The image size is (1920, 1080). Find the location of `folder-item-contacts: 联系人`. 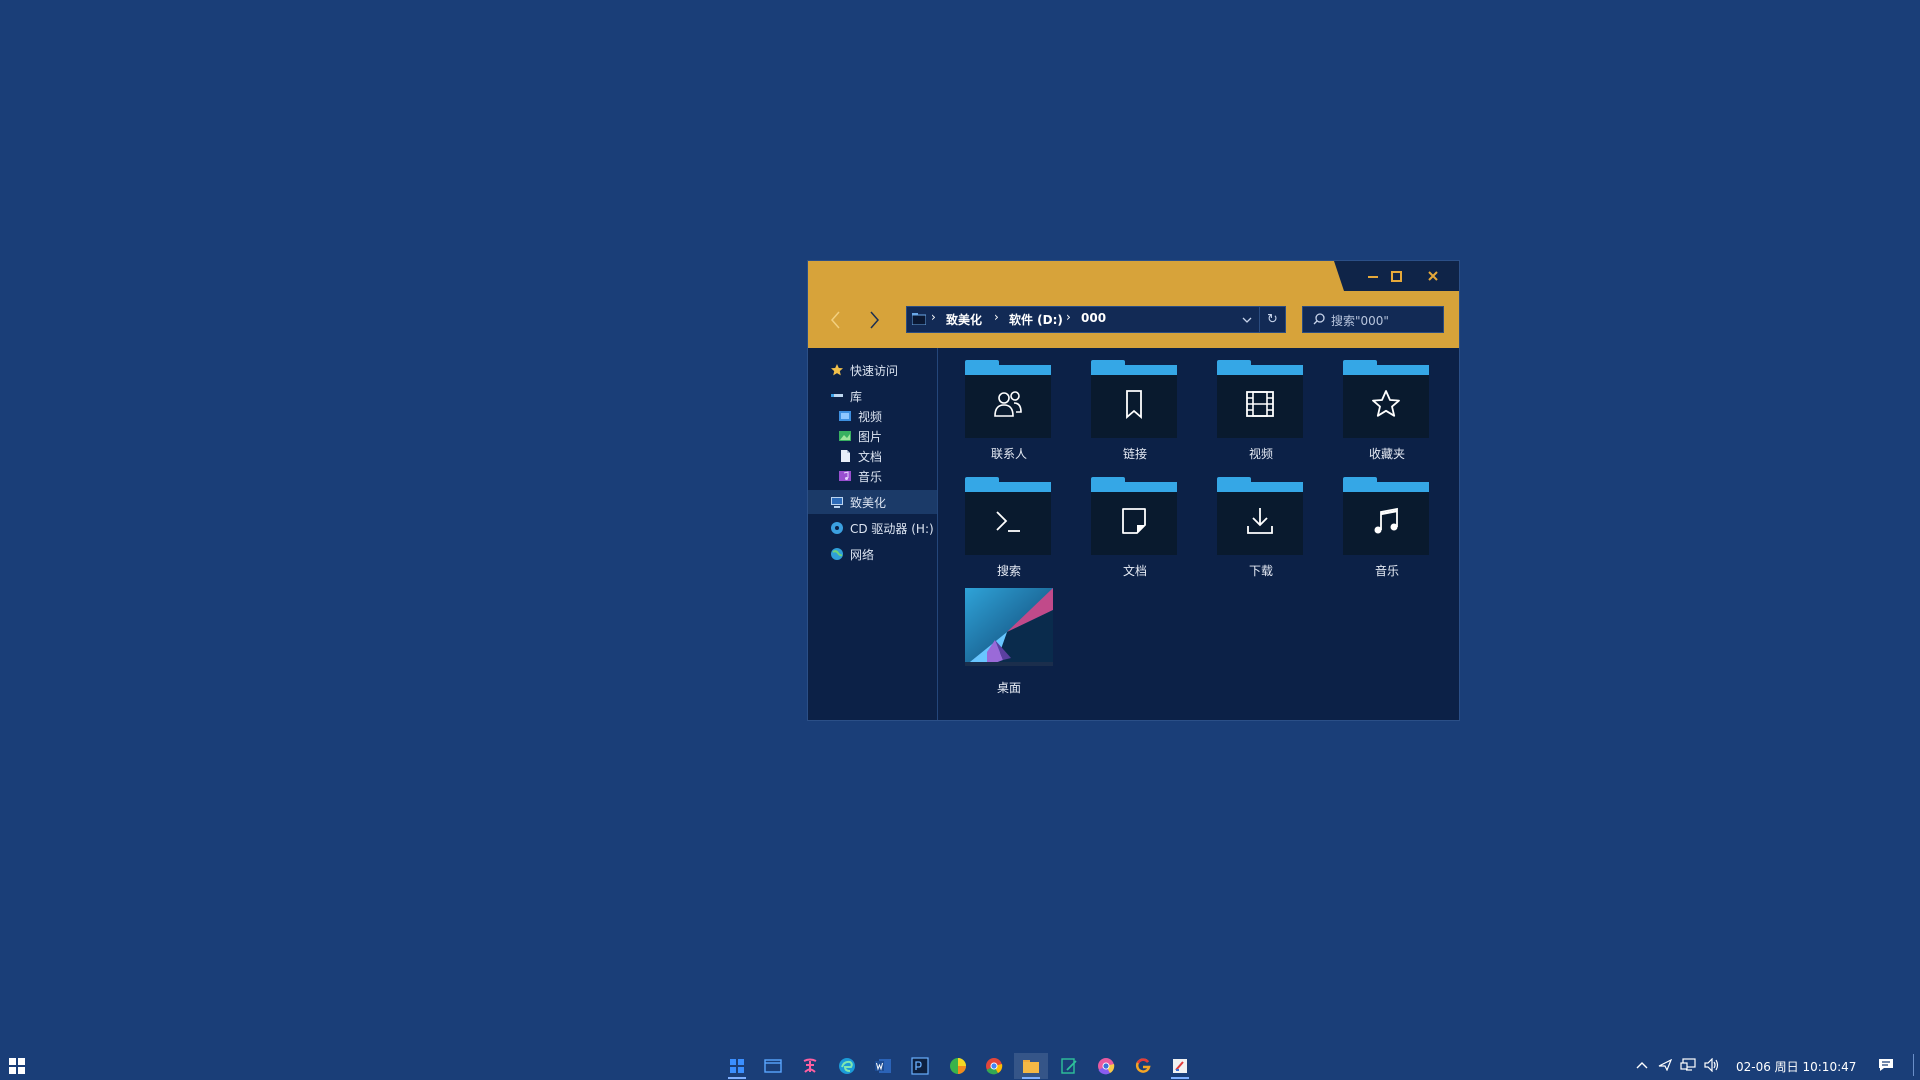

folder-item-contacts: 联系人 is located at coordinates (1005, 409).